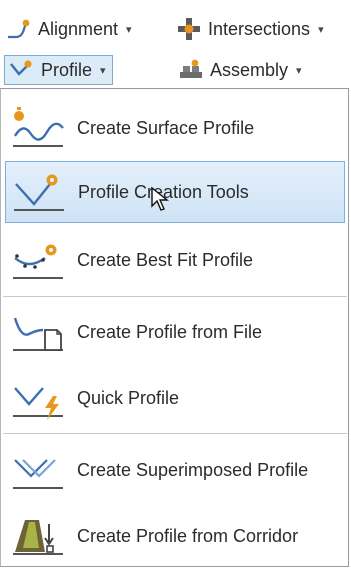 This screenshot has width=351, height=569. I want to click on menu-item-label: Create Surface Profile, so click(166, 127).